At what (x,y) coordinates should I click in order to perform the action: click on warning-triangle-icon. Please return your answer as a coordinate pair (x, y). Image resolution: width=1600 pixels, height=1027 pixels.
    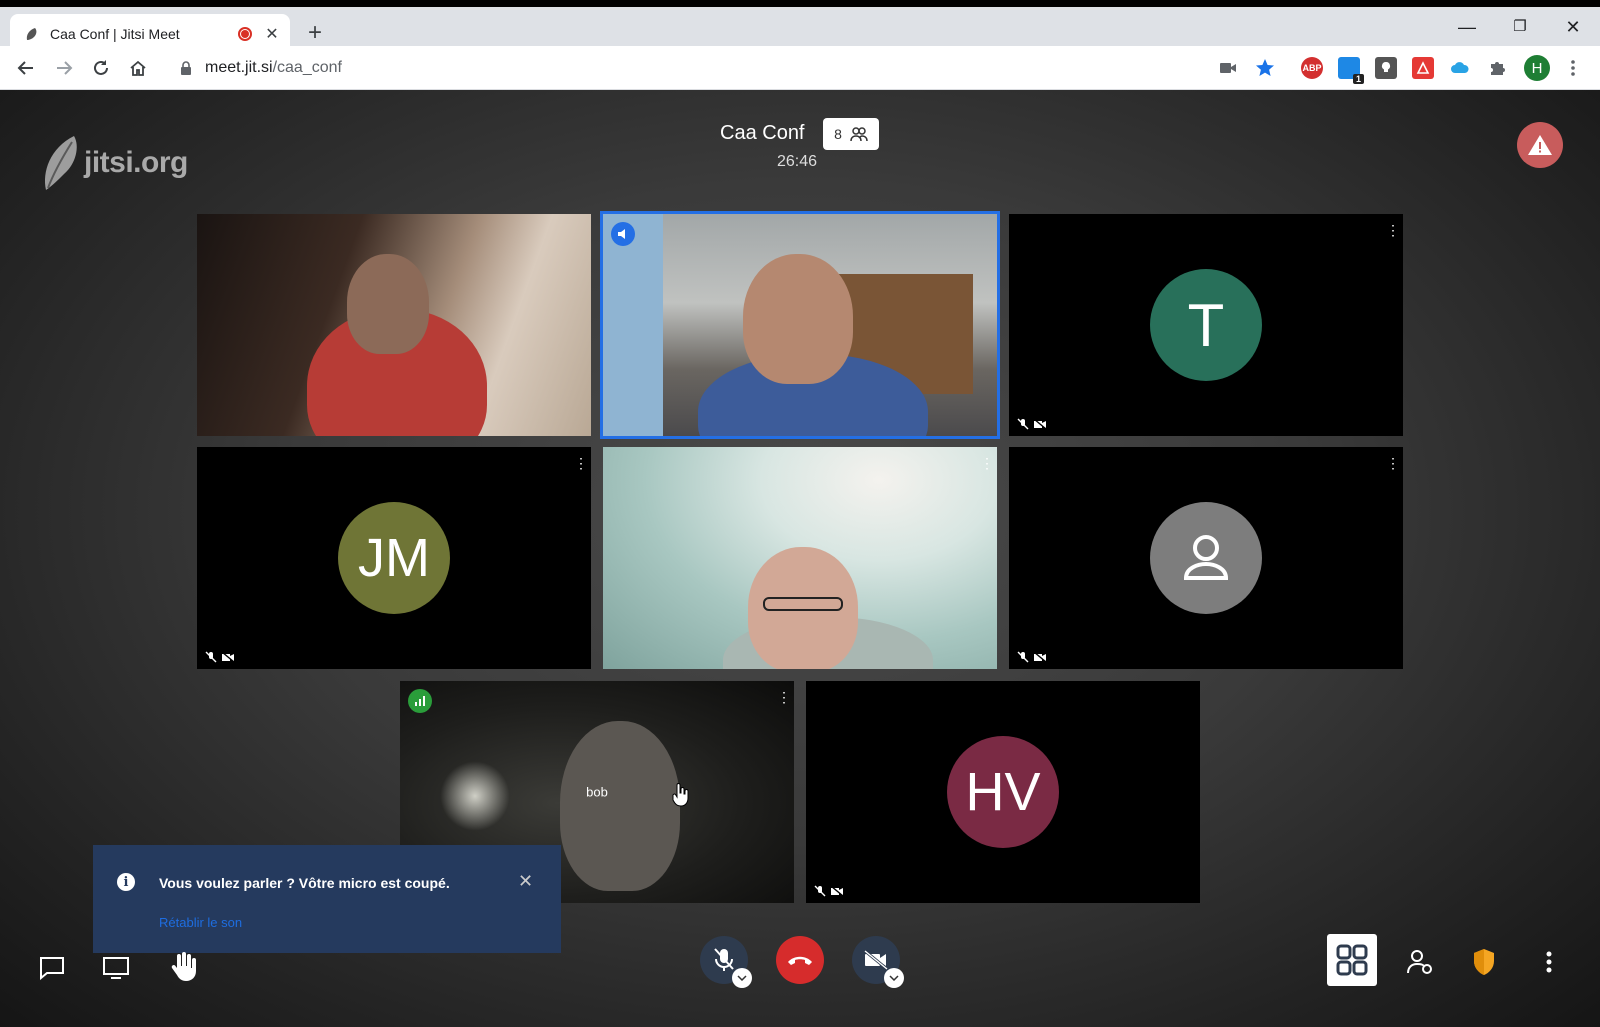
    Looking at the image, I should click on (1540, 145).